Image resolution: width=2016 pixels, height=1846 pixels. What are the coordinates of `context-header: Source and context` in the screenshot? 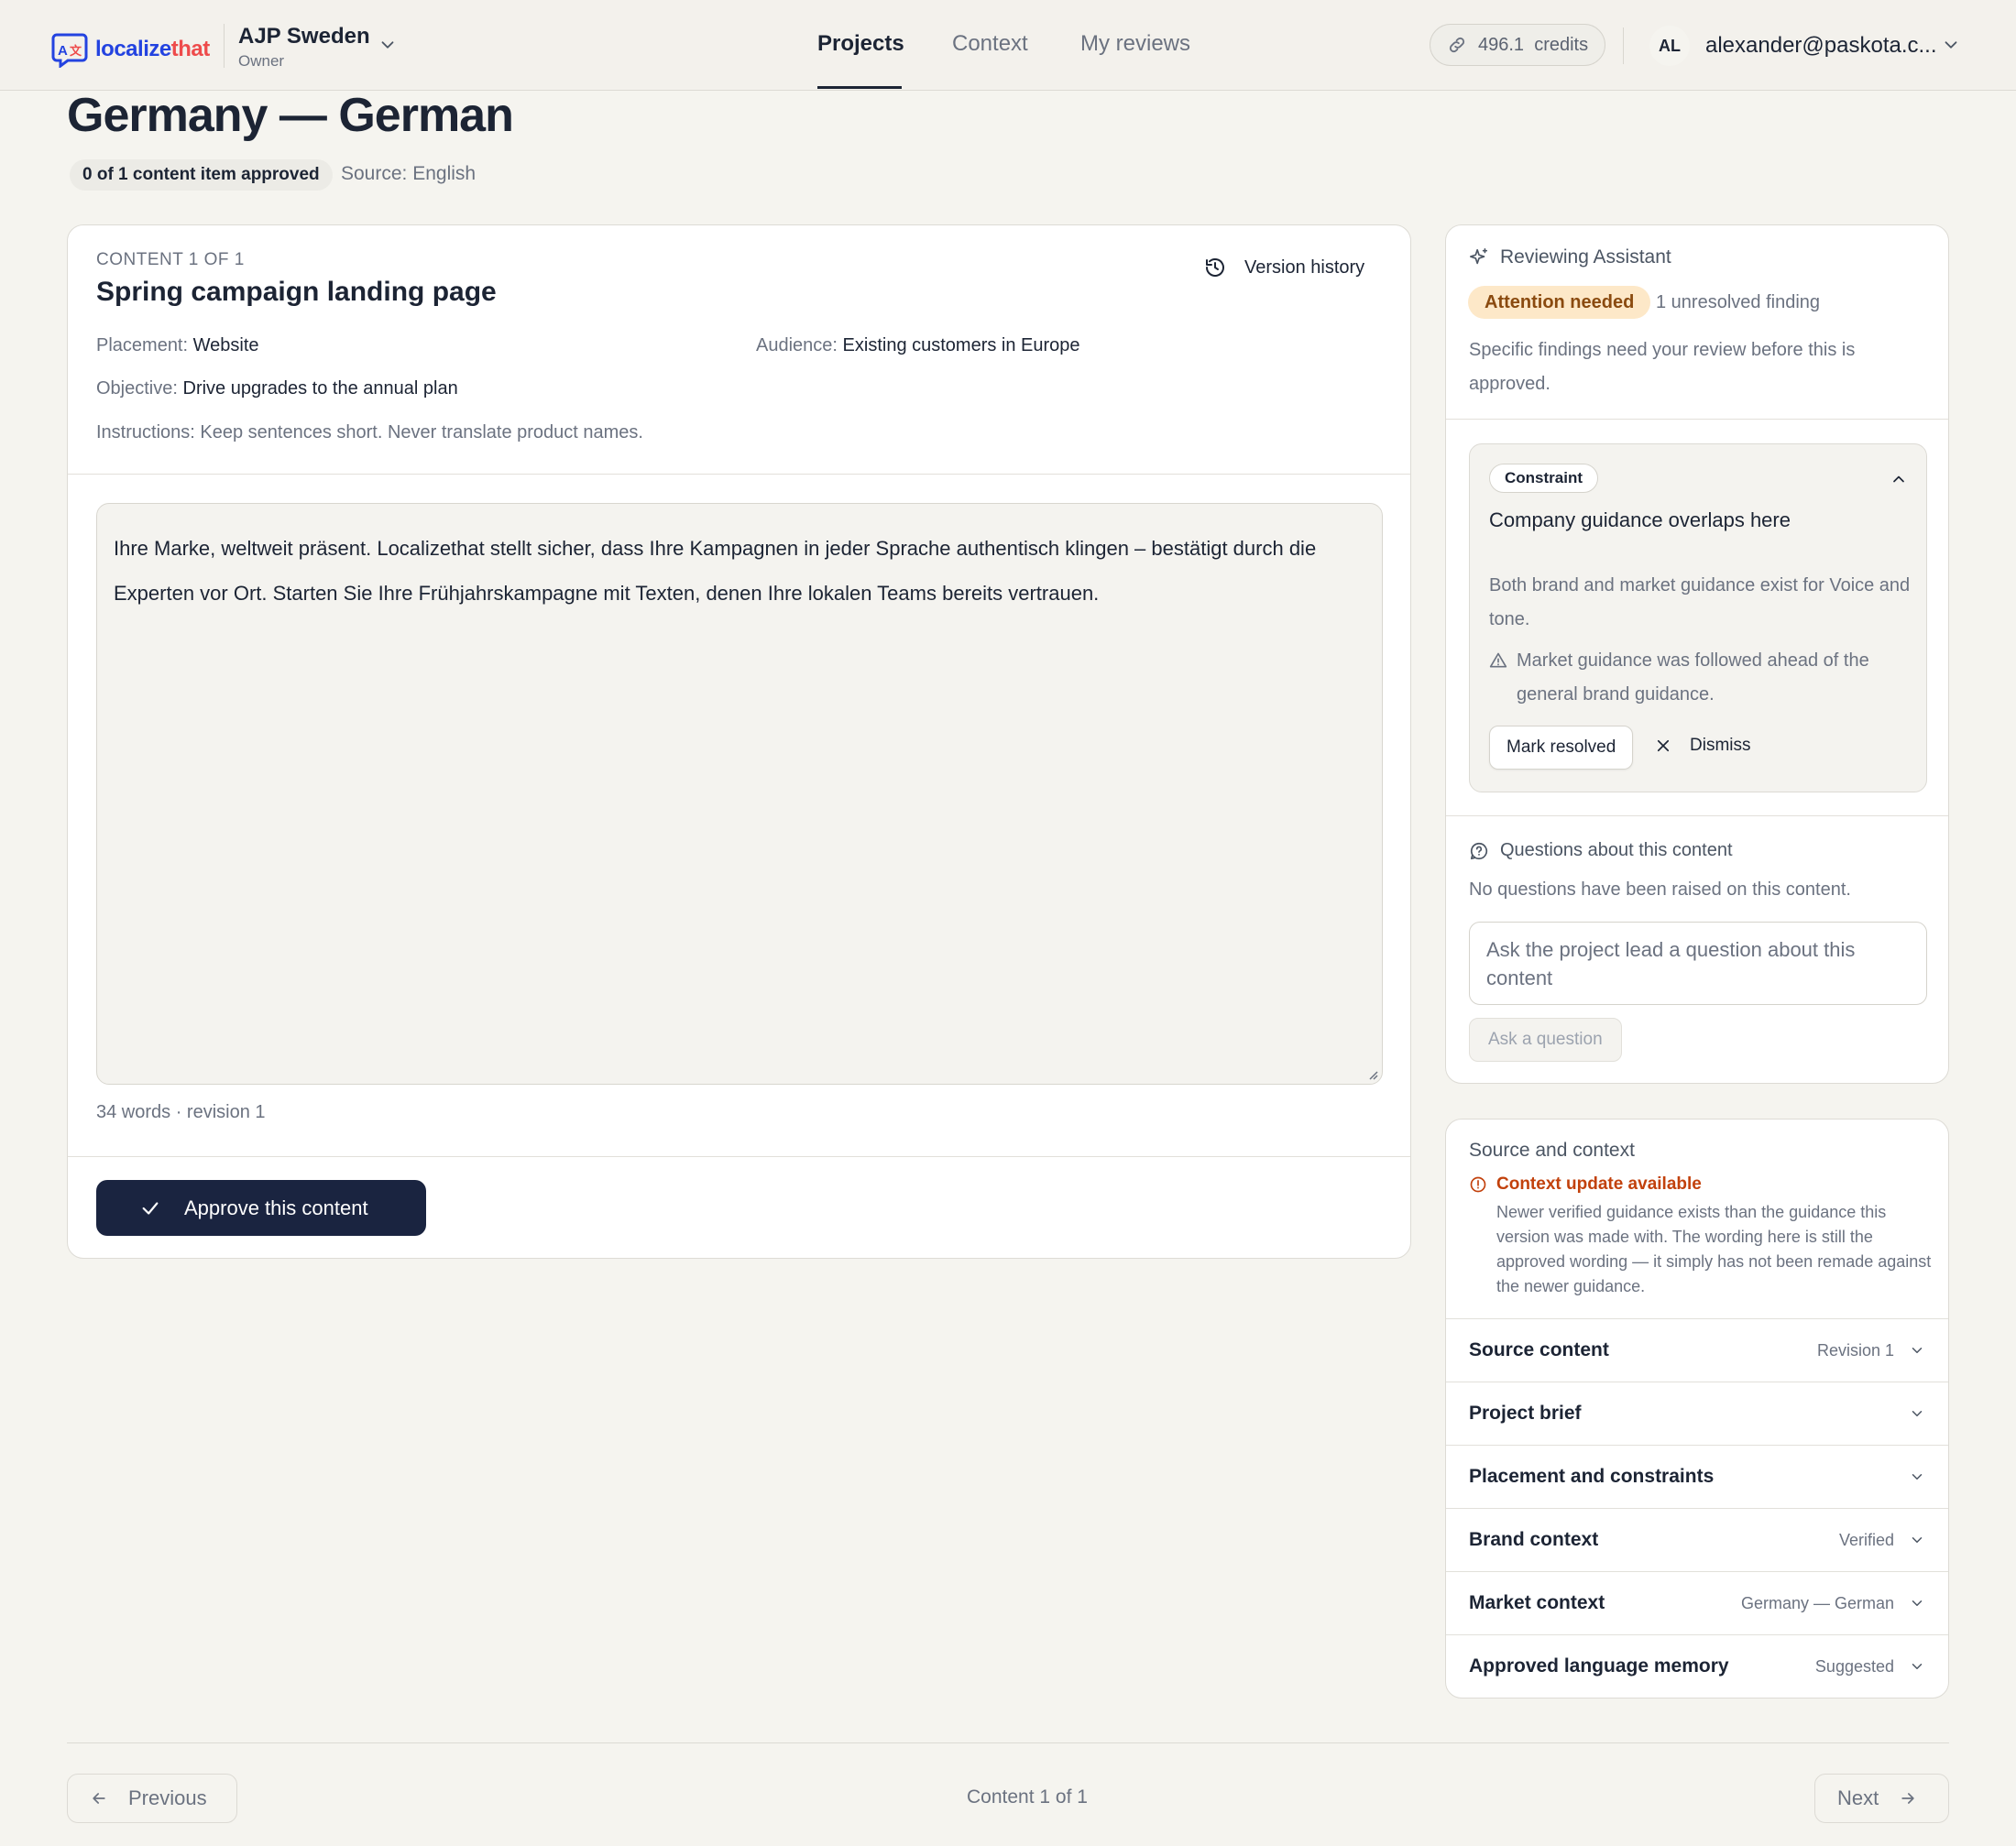 It's located at (1552, 1150).